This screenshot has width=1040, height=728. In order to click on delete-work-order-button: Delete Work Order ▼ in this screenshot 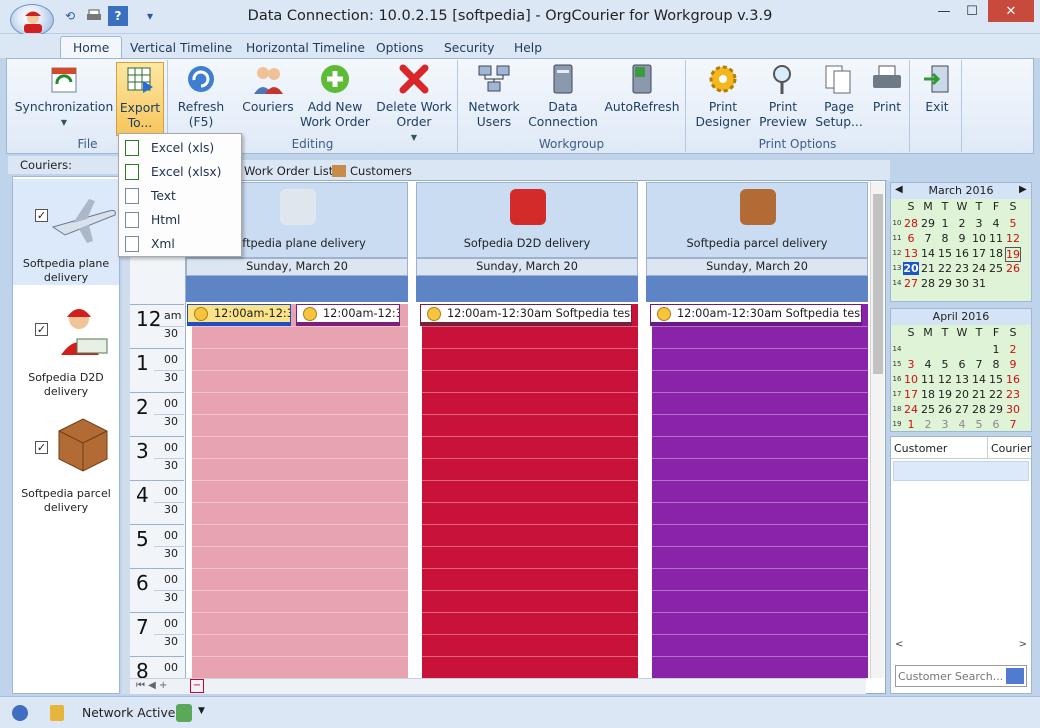, I will do `click(414, 102)`.